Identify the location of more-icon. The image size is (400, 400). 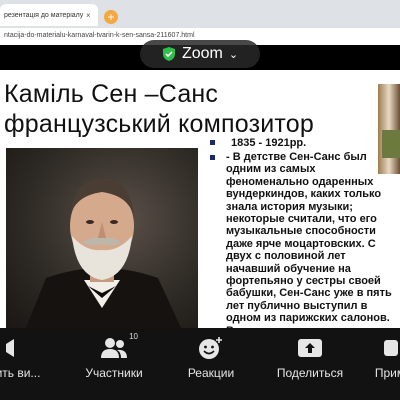
(388, 348).